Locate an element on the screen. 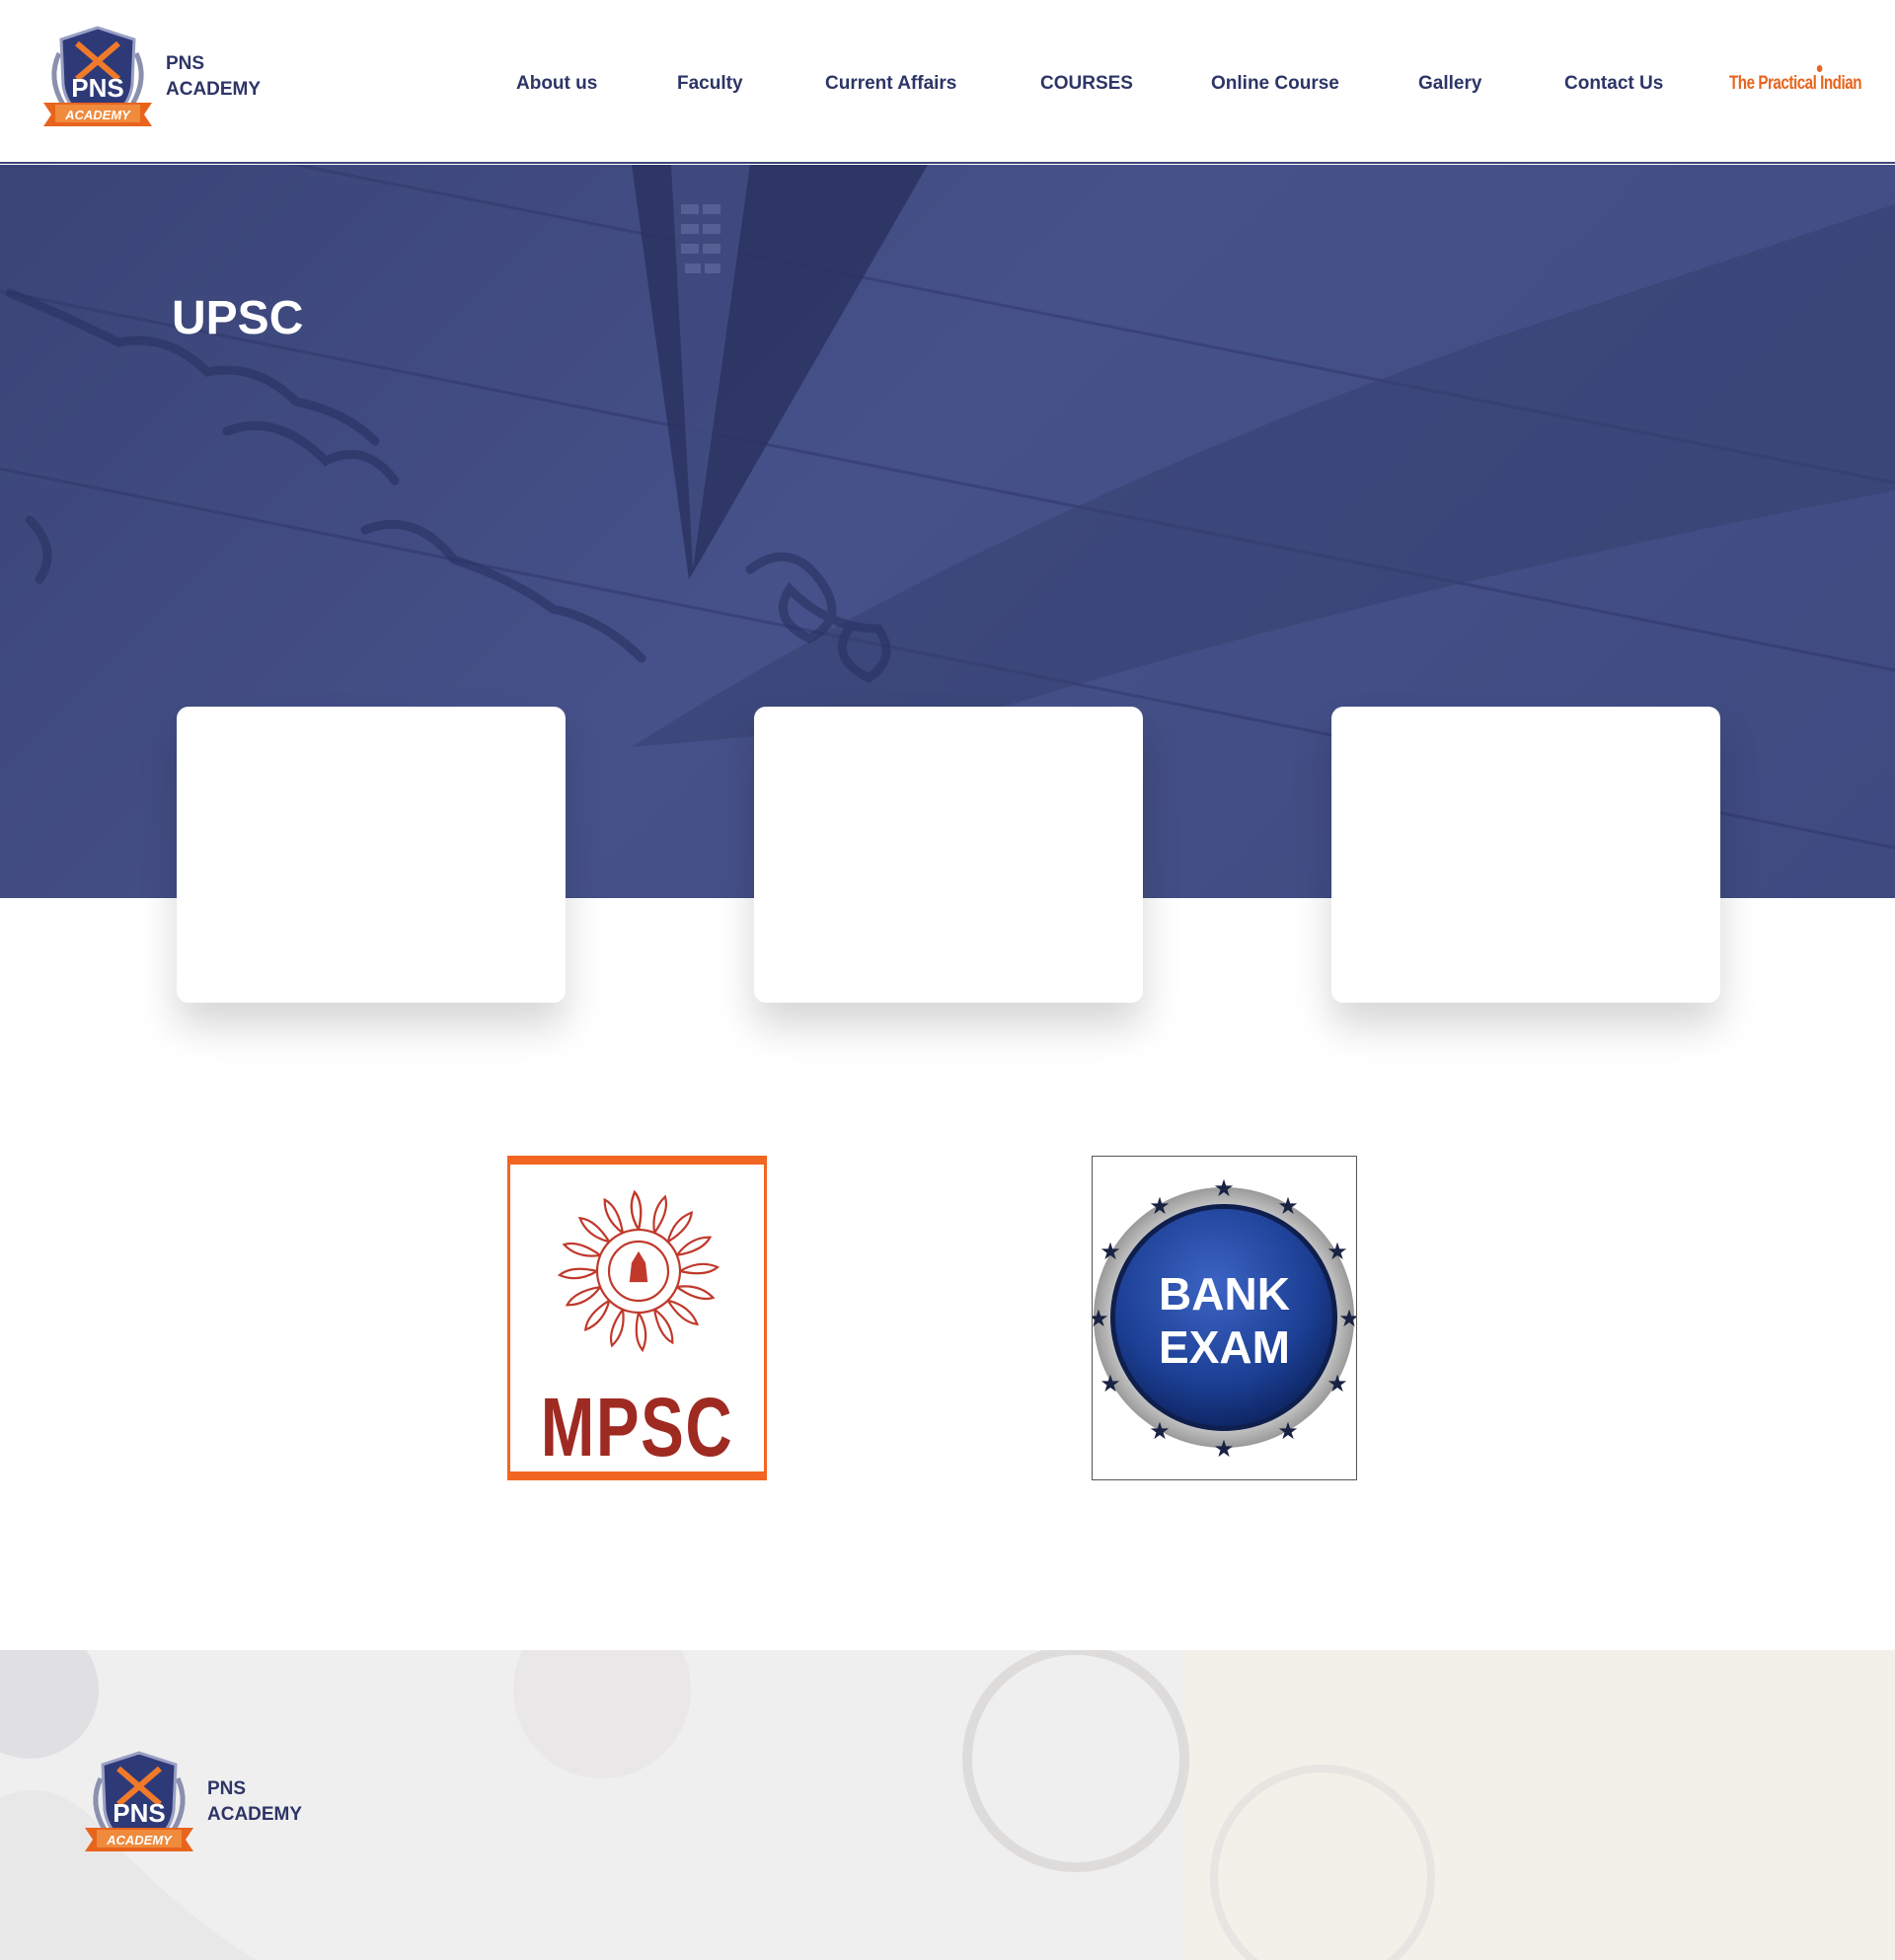  footer-pns-academy-logo-icon: PNS ACADEMY is located at coordinates (139, 1801).